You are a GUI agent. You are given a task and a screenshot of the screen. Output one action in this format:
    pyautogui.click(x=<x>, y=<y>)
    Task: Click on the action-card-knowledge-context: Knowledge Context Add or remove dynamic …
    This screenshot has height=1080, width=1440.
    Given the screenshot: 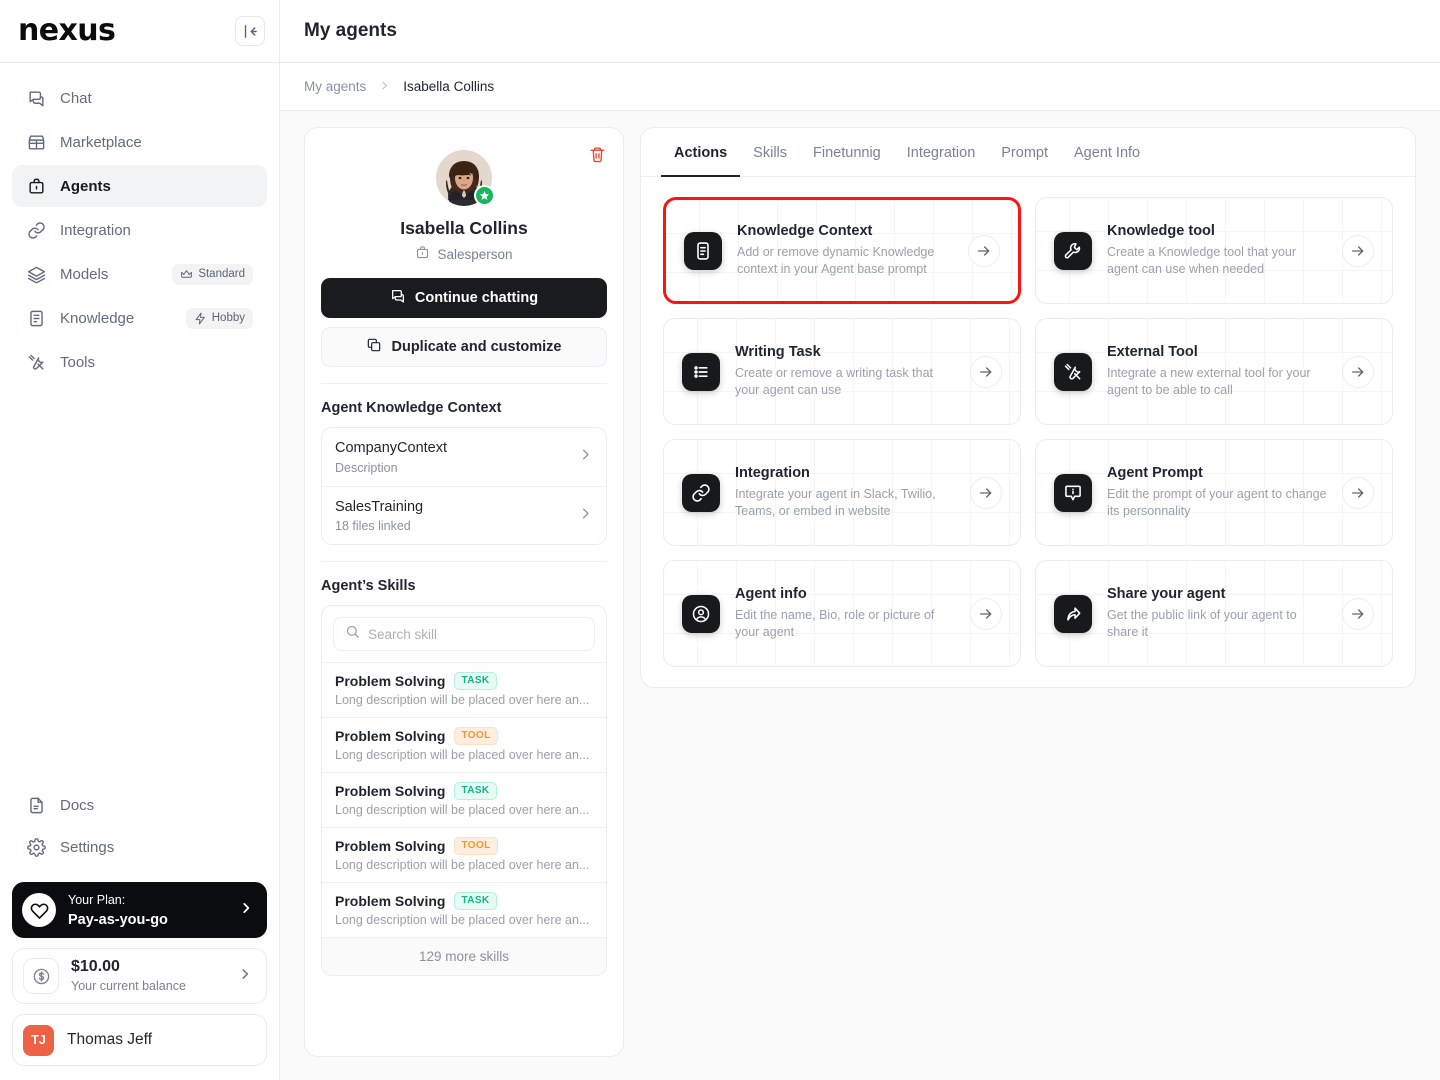 What is the action you would take?
    pyautogui.click(x=842, y=250)
    